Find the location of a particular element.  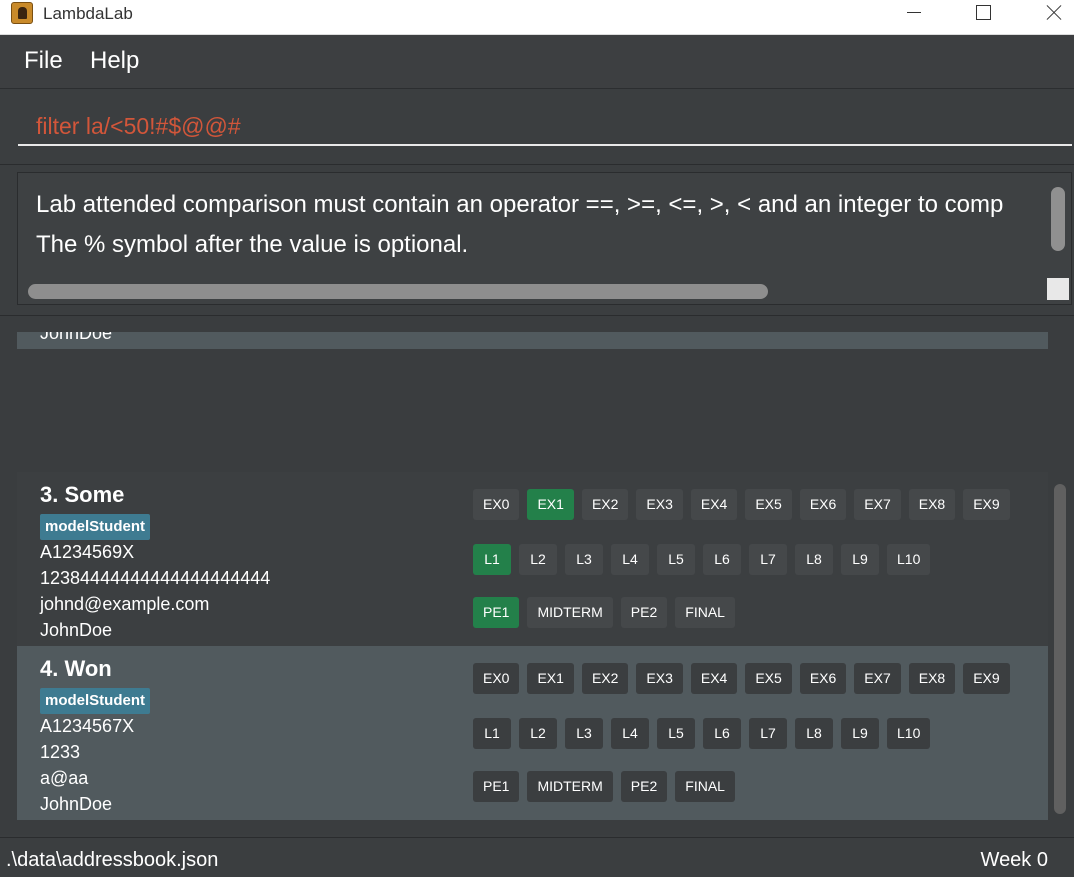

horizontal-scrollbar is located at coordinates (398, 291).